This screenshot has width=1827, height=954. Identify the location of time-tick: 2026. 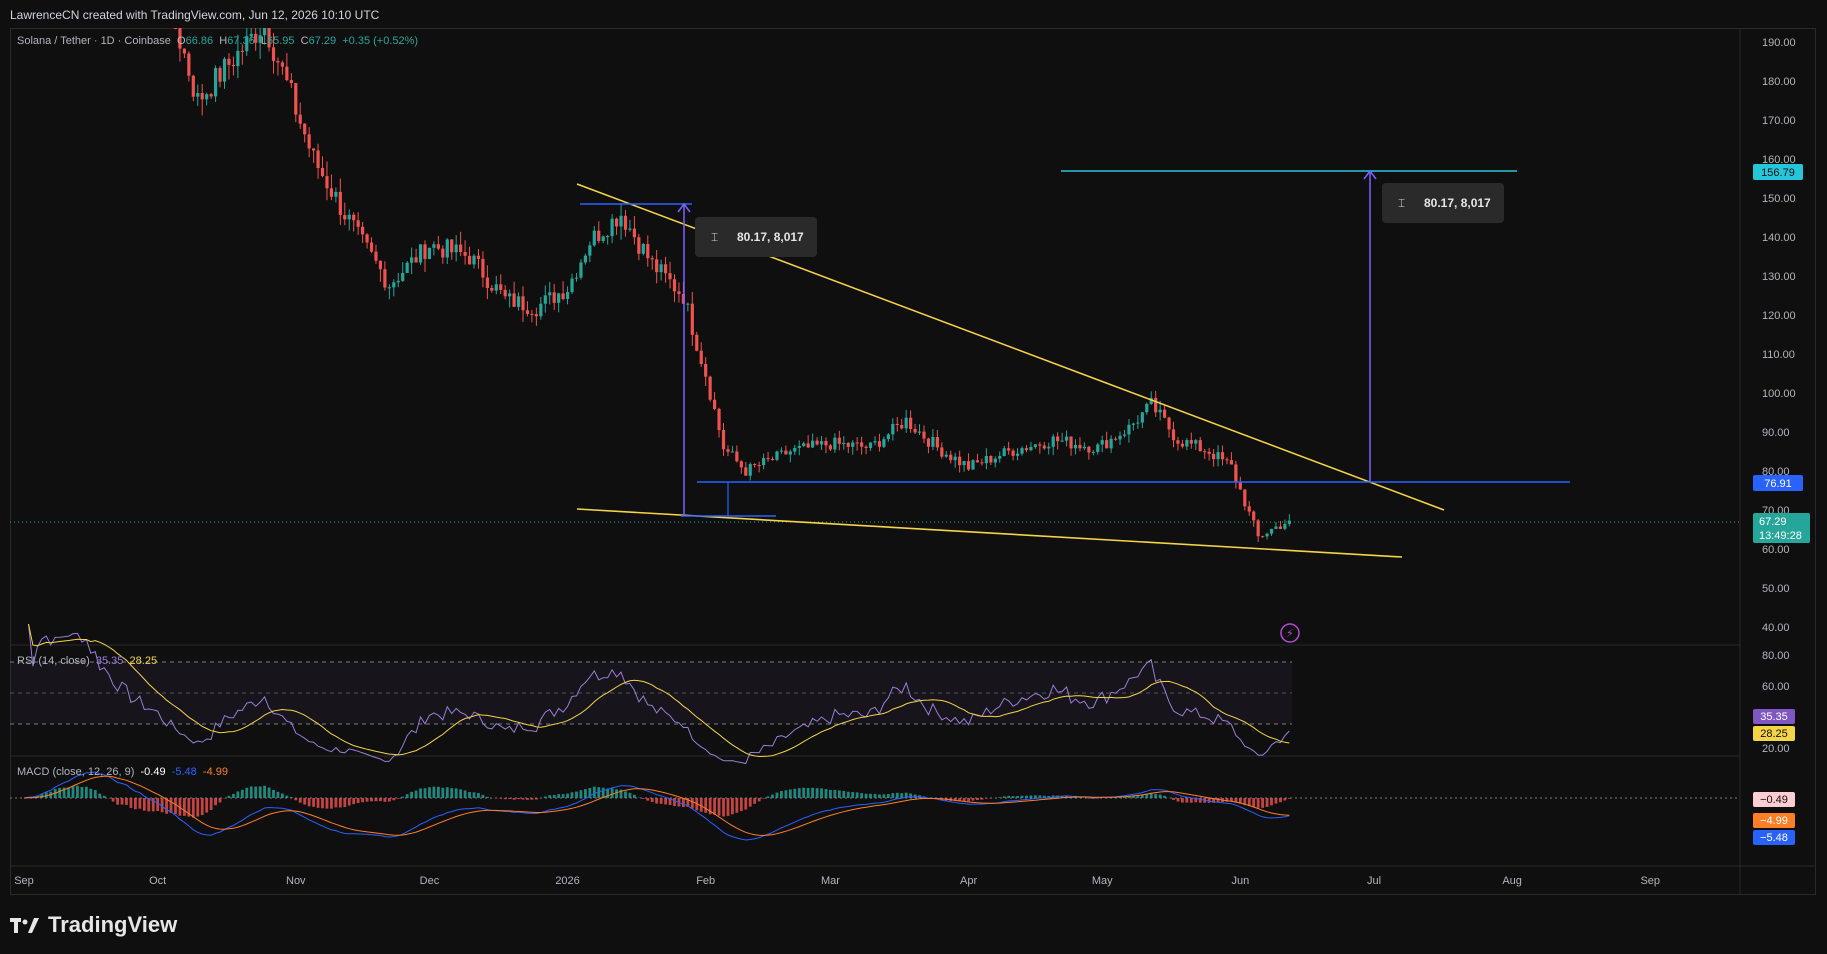
(567, 881).